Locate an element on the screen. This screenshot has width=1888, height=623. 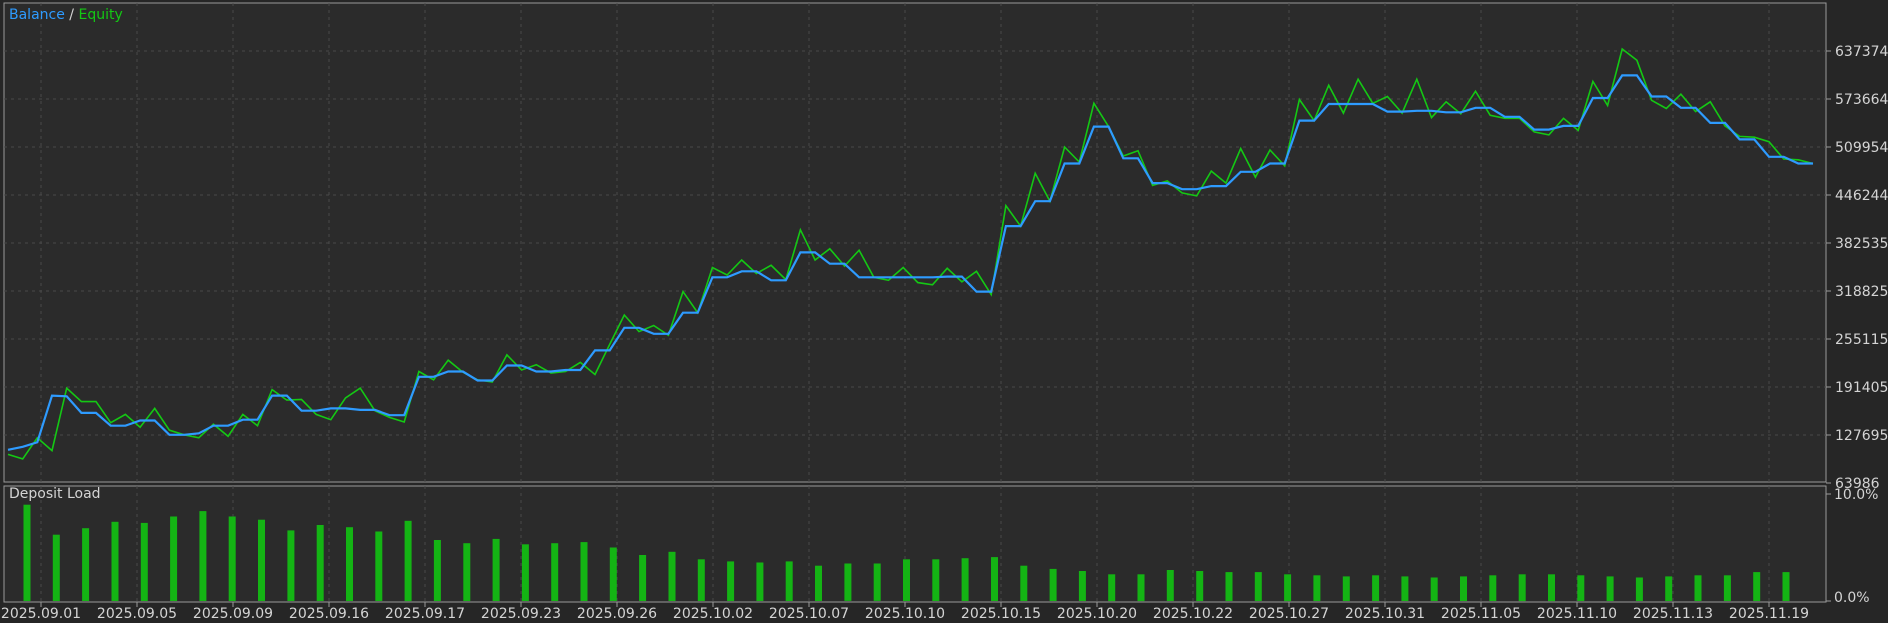
y-tick-label: 318825 is located at coordinates (1861, 292).